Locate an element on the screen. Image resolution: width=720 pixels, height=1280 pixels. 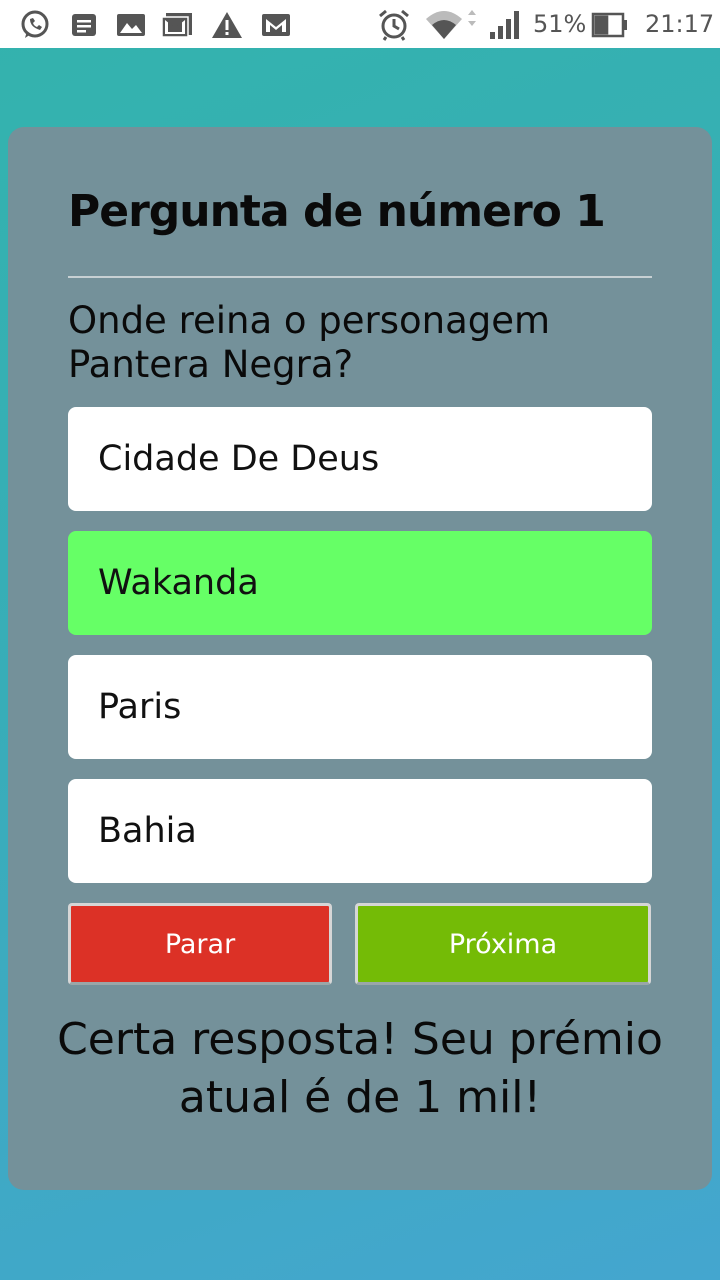
answer-option-2: Wakanda is located at coordinates (360, 583).